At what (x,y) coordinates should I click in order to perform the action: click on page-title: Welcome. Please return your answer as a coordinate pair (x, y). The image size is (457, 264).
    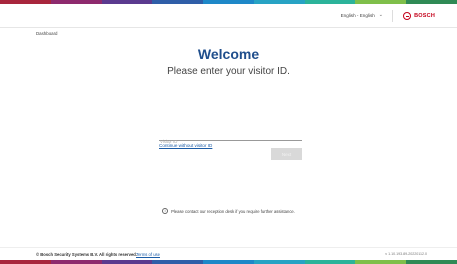
    Looking at the image, I should click on (228, 54).